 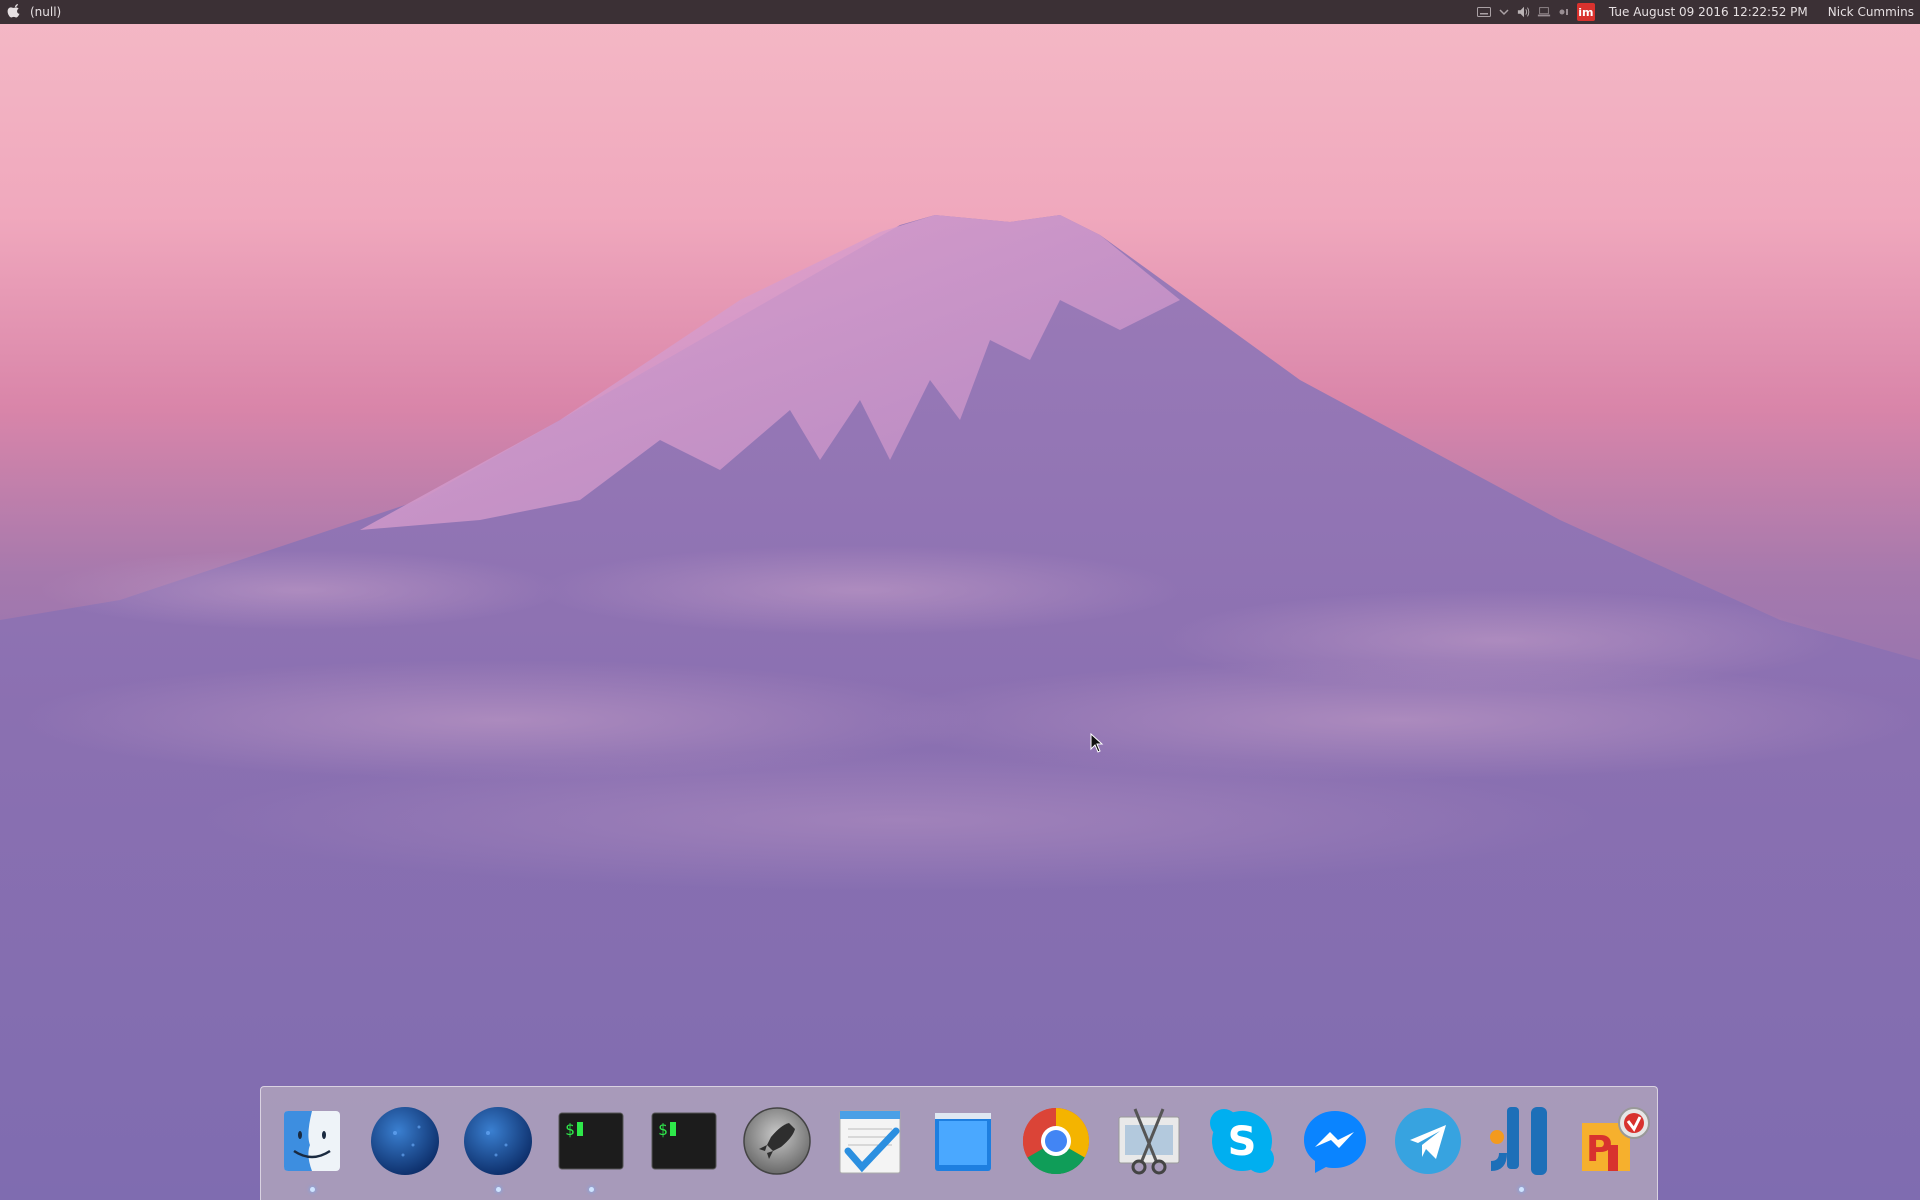 I want to click on skype-icon: S, so click(x=1242, y=1141).